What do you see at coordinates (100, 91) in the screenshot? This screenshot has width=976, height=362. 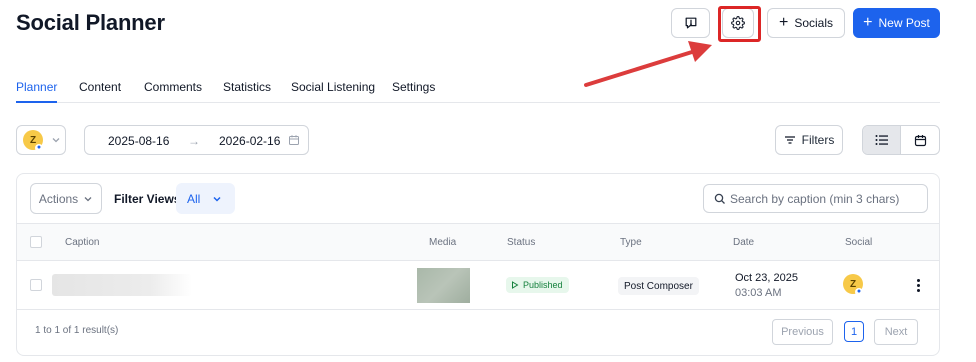 I see `tab-content: Content` at bounding box center [100, 91].